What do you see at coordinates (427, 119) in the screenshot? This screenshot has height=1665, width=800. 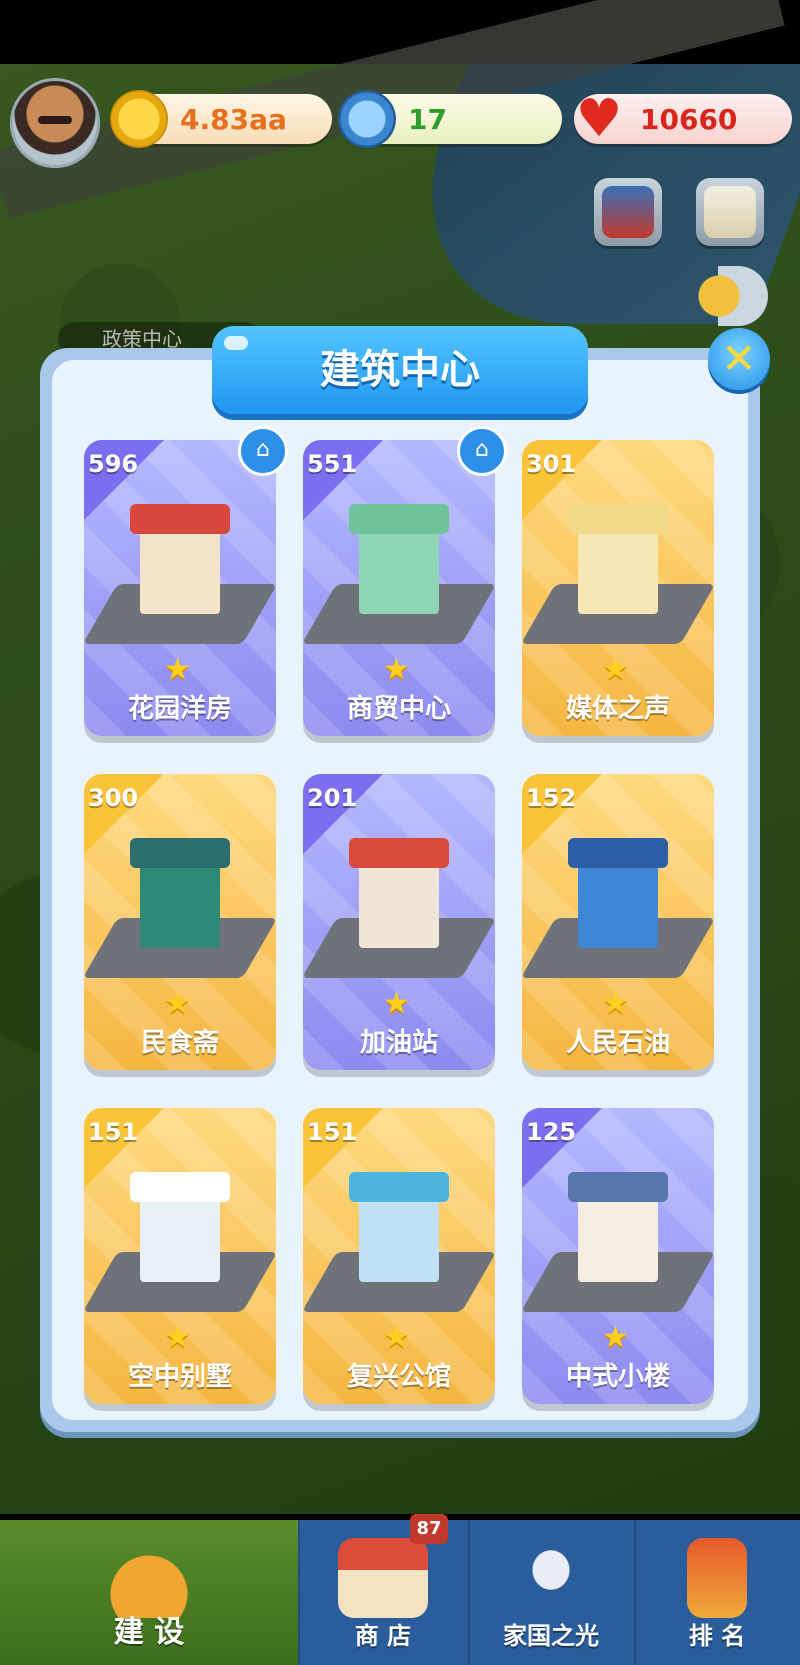 I see `star-value: 17` at bounding box center [427, 119].